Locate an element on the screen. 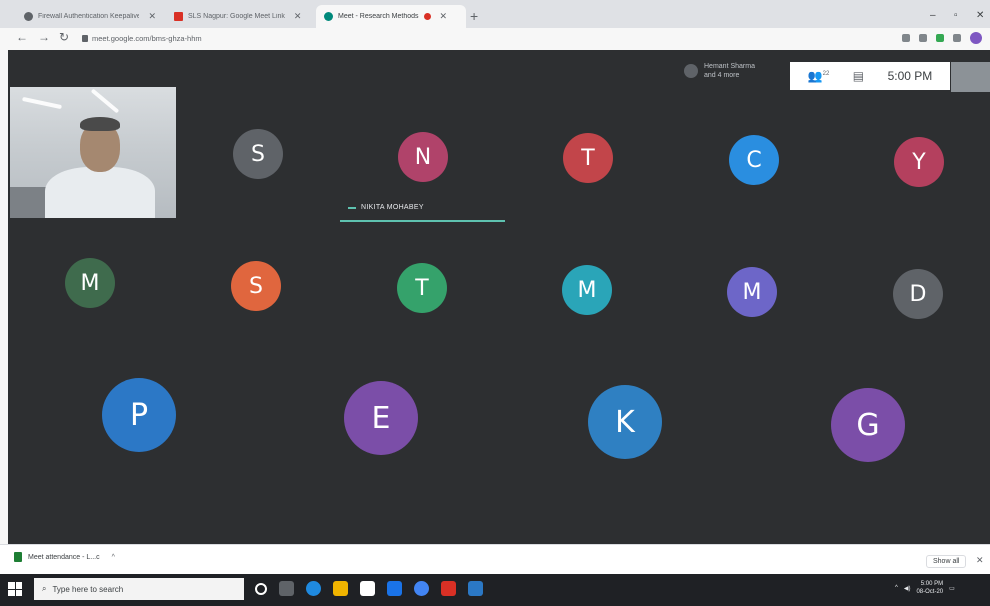  store-icon is located at coordinates (367, 588).